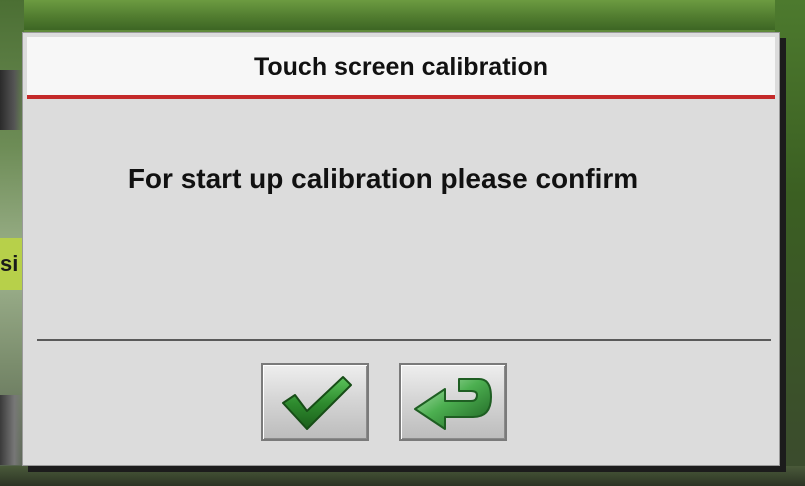  What do you see at coordinates (401, 68) in the screenshot?
I see `dialog-title: Touch screen calibration` at bounding box center [401, 68].